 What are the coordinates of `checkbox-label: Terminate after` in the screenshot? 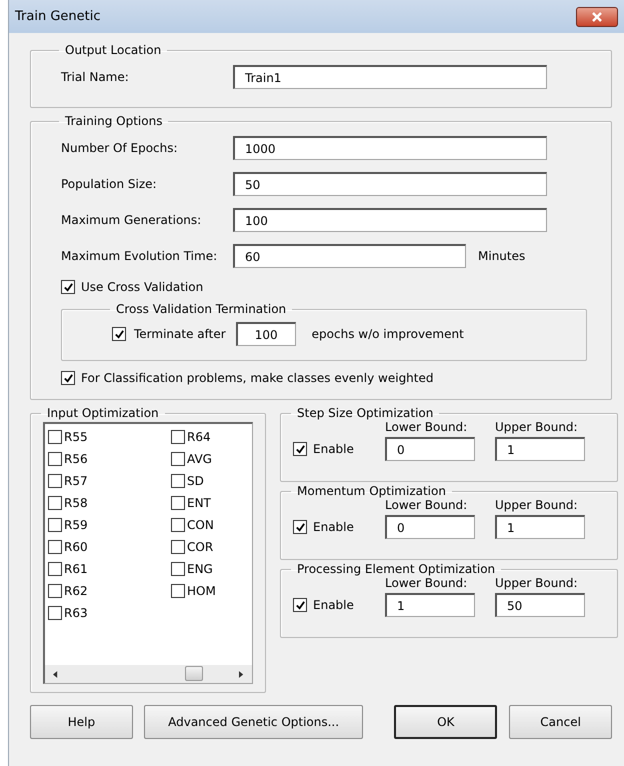 It's located at (180, 334).